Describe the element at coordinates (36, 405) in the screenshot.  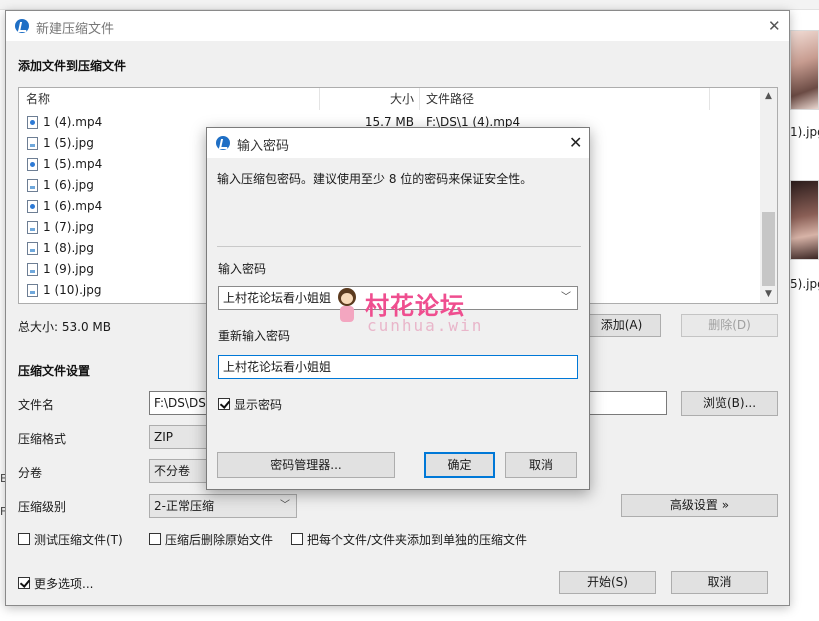
I see `filename-label: 文件名` at that location.